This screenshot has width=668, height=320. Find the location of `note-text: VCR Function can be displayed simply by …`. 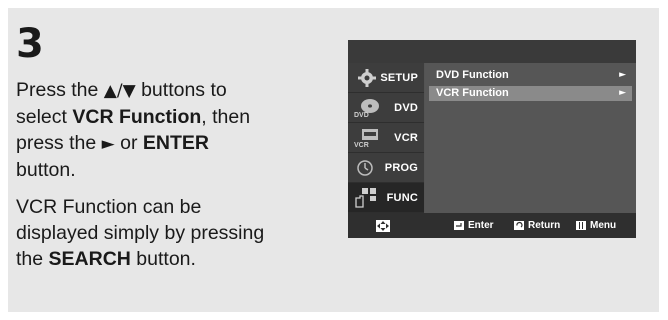

note-text: VCR Function can be displayed simply by … is located at coordinates (140, 233).